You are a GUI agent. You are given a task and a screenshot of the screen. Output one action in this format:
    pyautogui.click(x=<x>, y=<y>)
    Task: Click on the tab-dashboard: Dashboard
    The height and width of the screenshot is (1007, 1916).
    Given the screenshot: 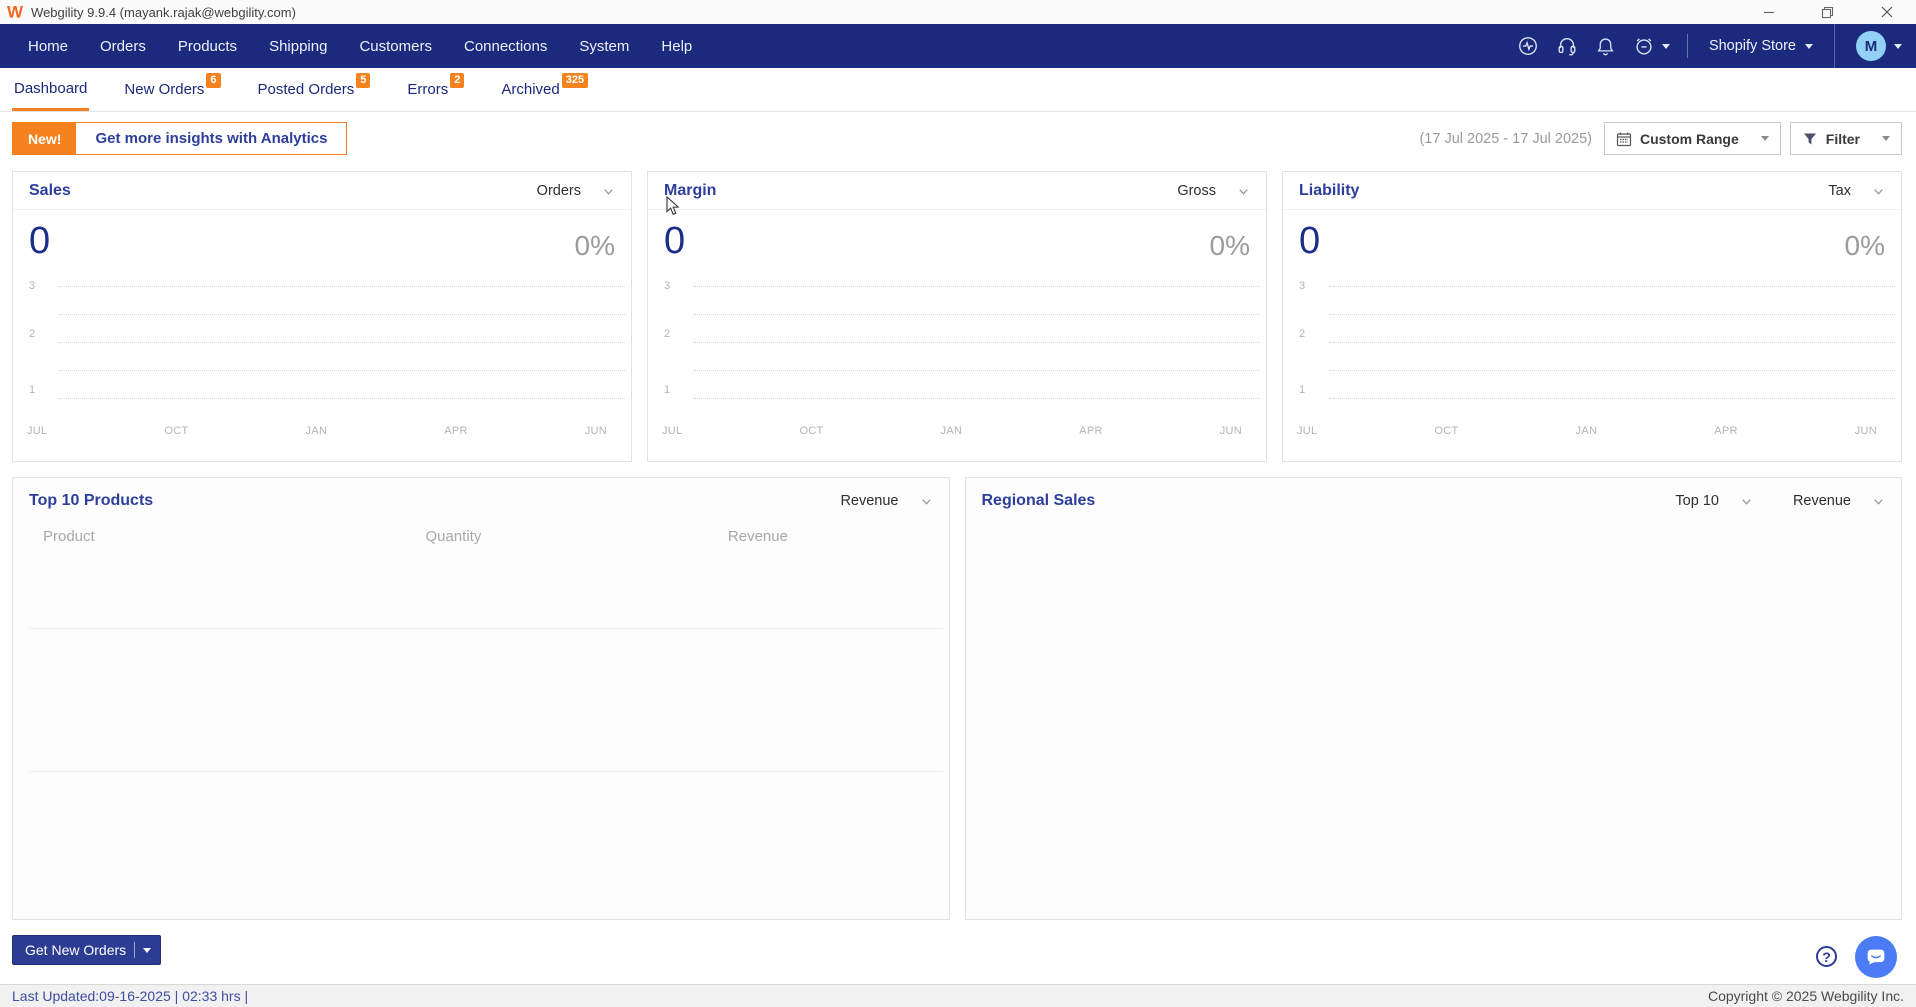 What is the action you would take?
    pyautogui.click(x=51, y=89)
    